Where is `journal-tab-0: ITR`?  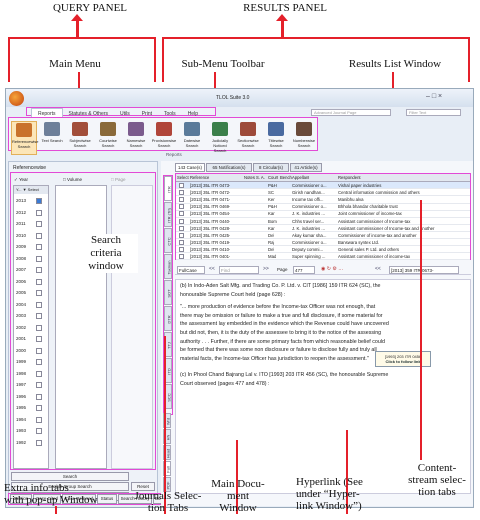 journal-tab-0: ITR is located at coordinates (168, 188).